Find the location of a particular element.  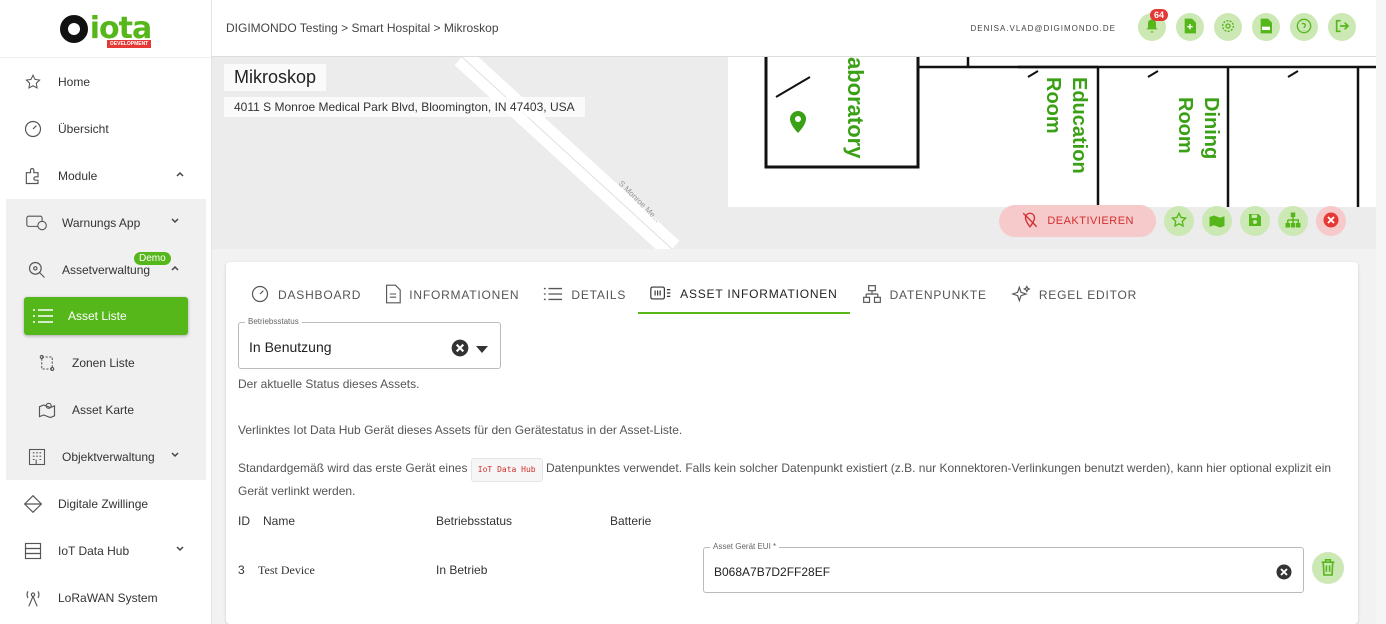

sidebar-item-warnungs-app: Warnungs App is located at coordinates (106, 222).